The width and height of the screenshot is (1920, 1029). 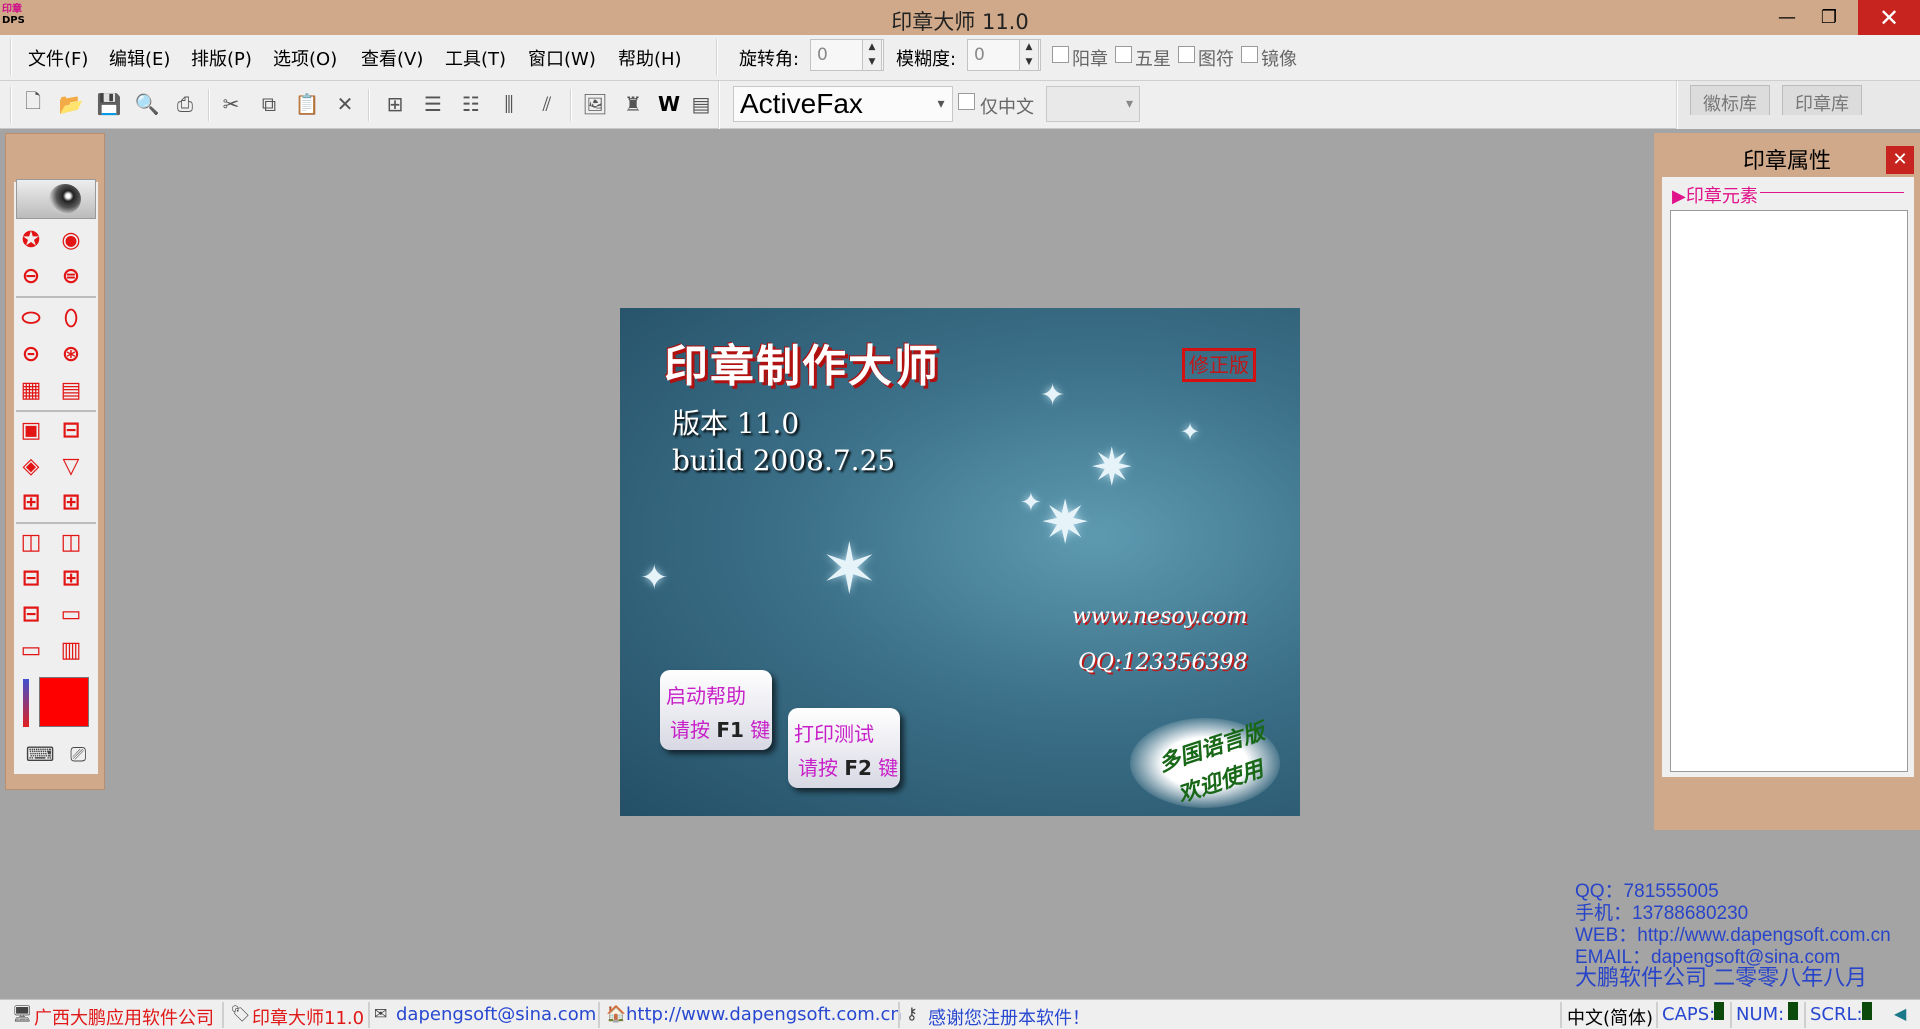 I want to click on blur-label: 模糊度:, so click(x=926, y=59).